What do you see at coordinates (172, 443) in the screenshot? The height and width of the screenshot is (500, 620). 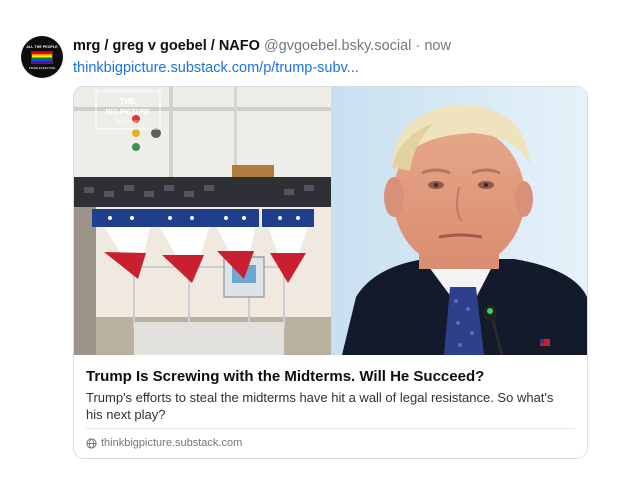 I see `card-domain: thinkbigpicture.substack.com` at bounding box center [172, 443].